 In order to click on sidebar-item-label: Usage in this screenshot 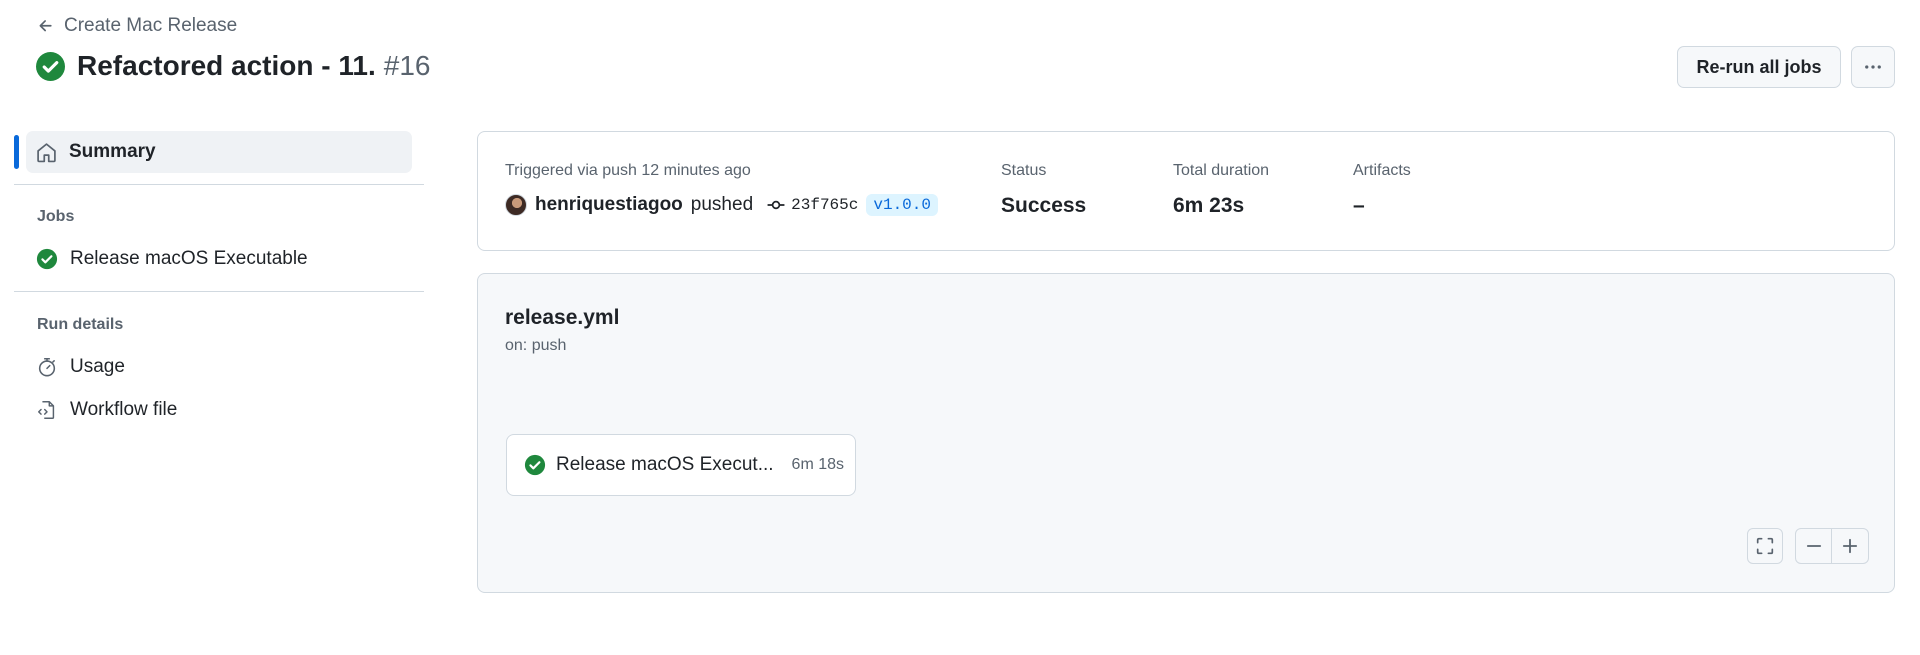, I will do `click(97, 366)`.